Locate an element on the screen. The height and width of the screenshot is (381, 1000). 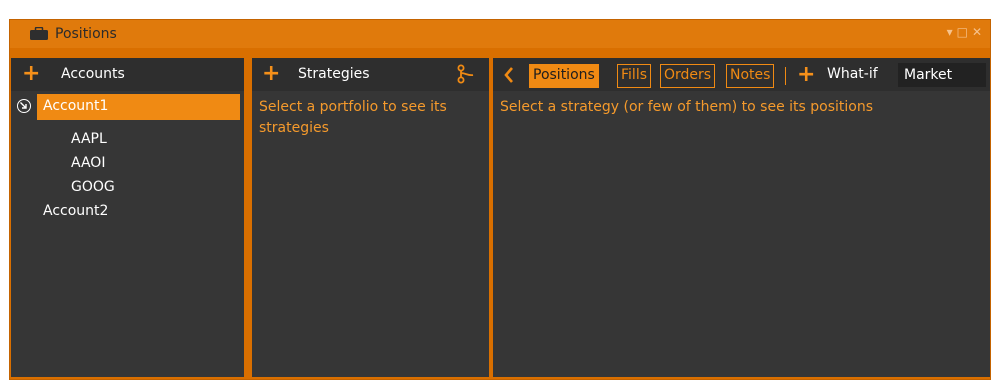
whatif-label: What-if is located at coordinates (852, 74).